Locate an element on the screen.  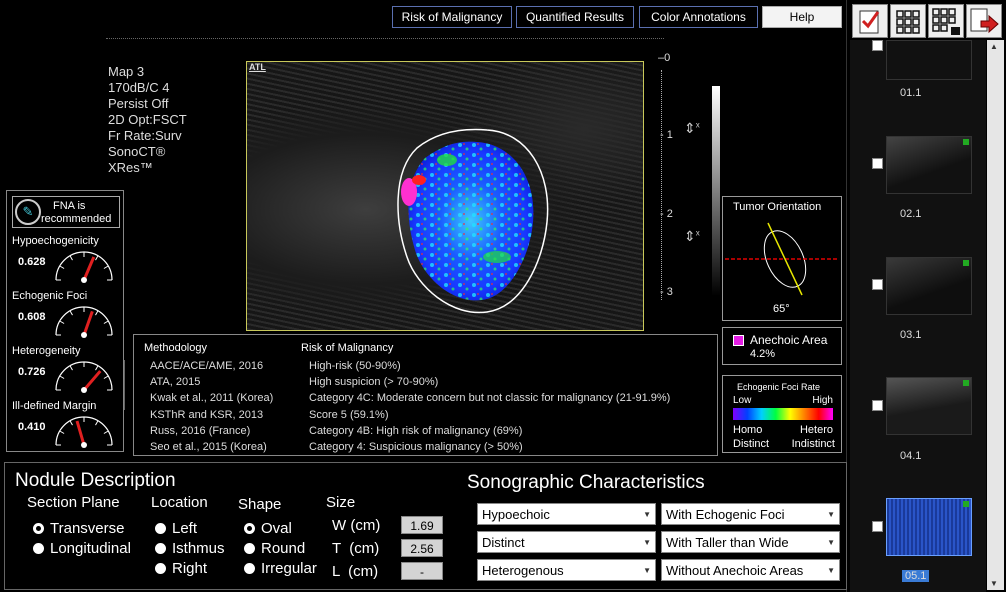
radio-isthmus: Isthmus is located at coordinates (190, 548).